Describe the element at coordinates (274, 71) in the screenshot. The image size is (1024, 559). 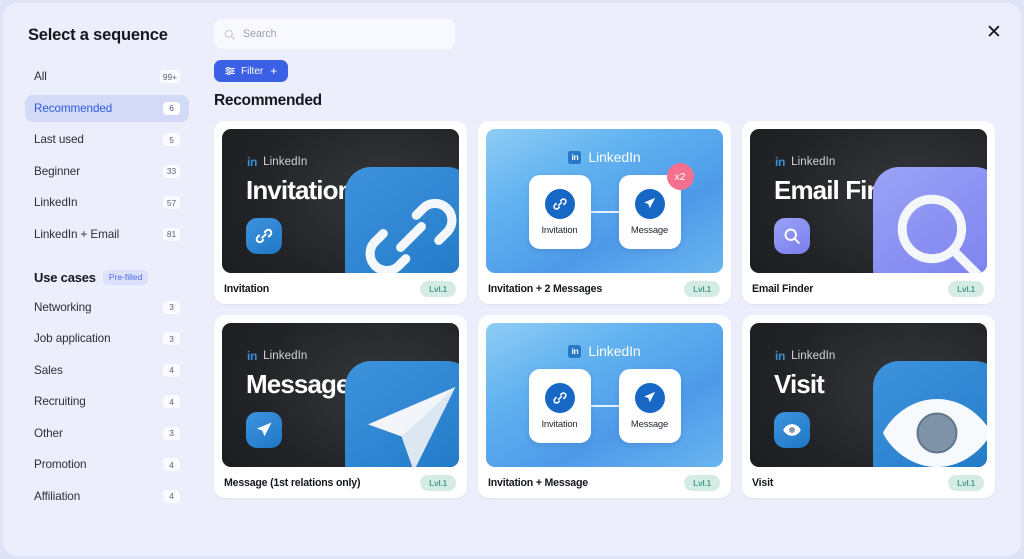
I see `plus-icon: +` at that location.